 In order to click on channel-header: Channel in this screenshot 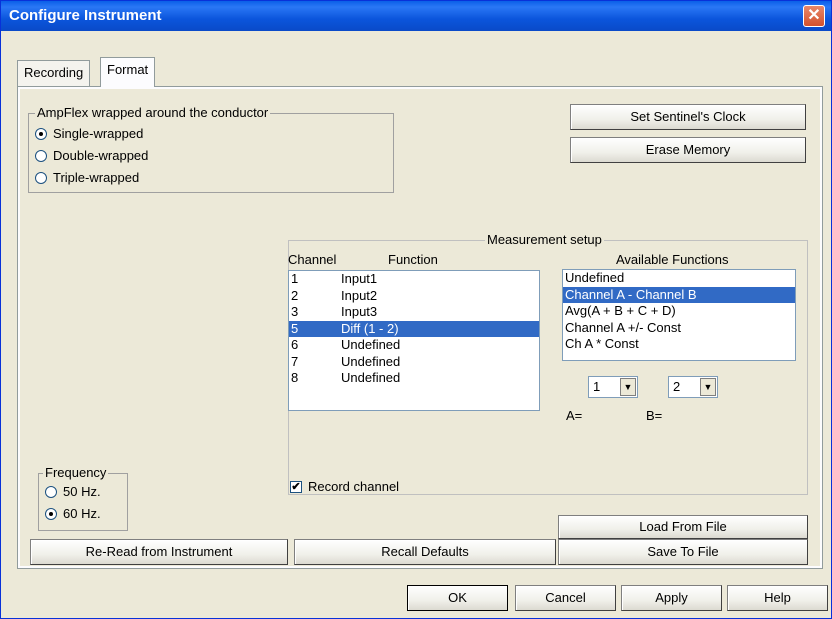, I will do `click(312, 259)`.